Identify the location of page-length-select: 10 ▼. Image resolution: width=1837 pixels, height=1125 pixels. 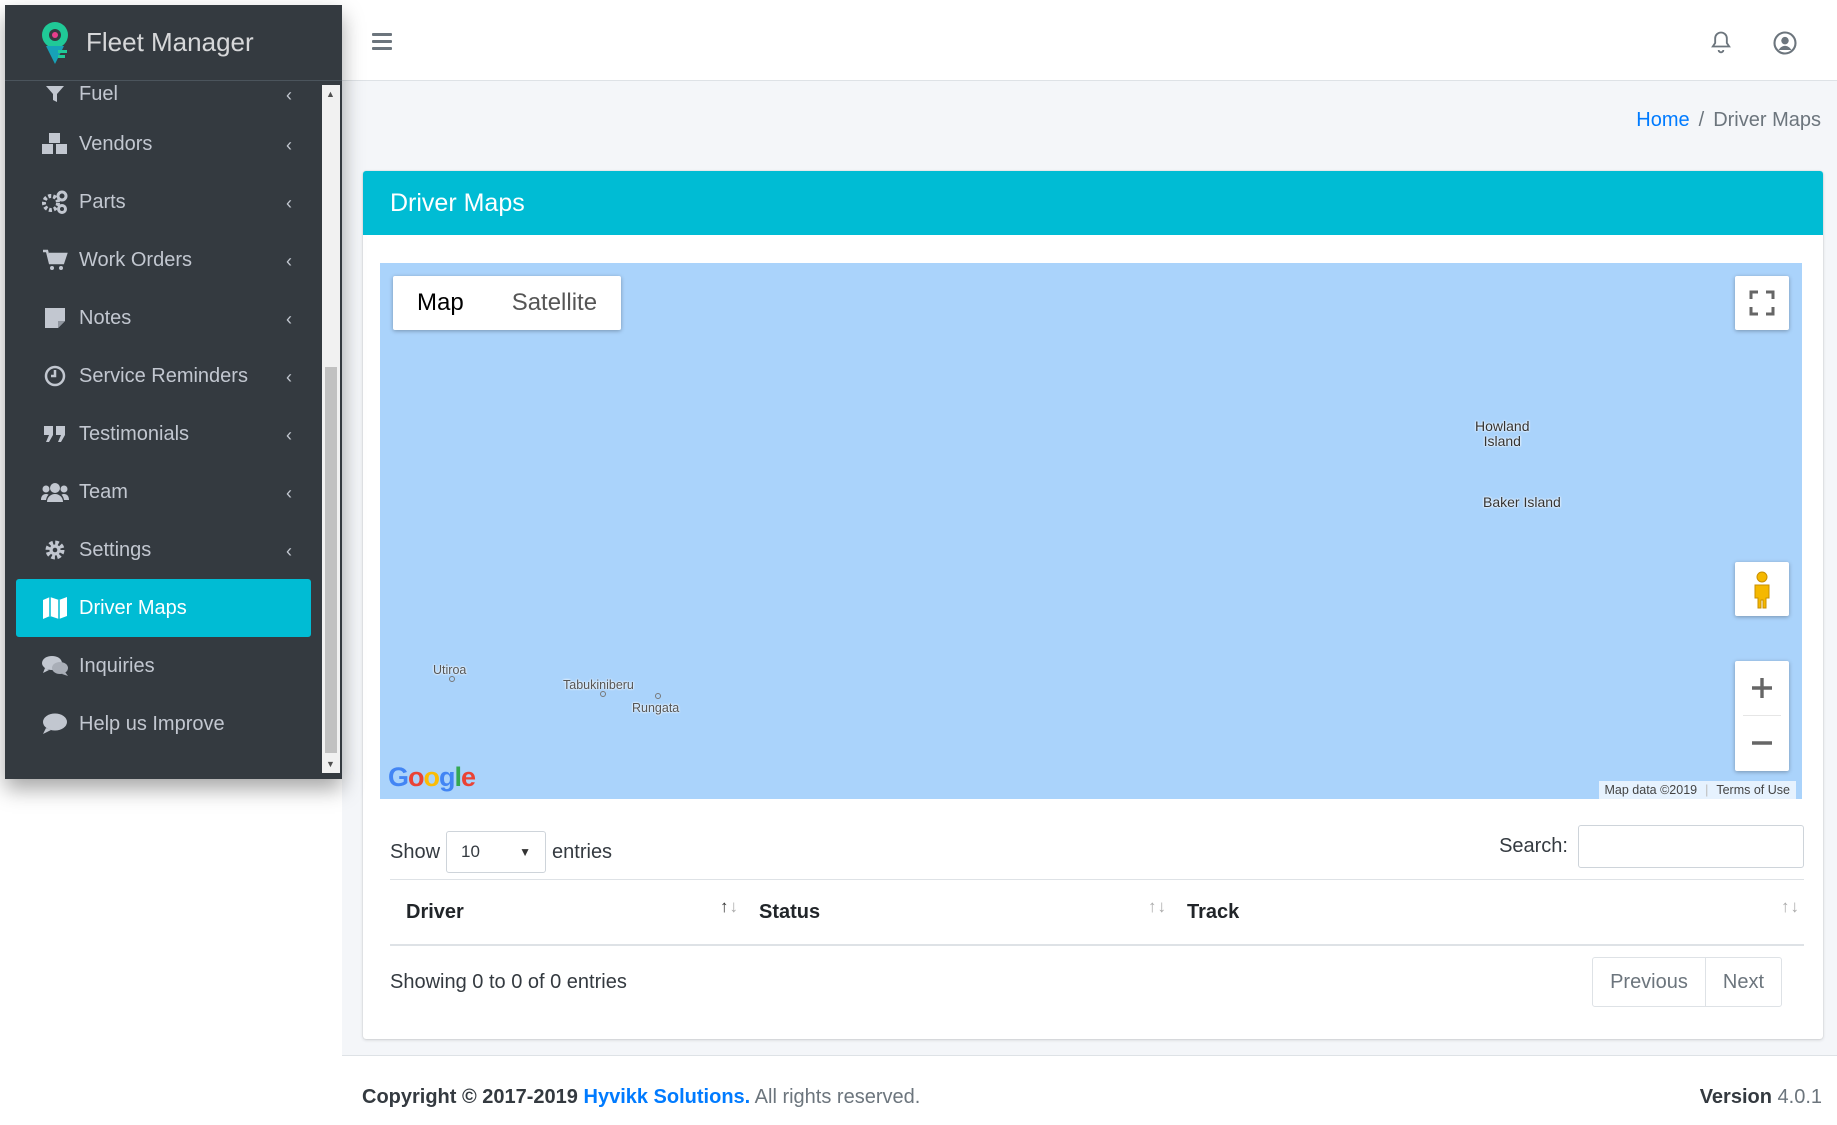
(496, 852).